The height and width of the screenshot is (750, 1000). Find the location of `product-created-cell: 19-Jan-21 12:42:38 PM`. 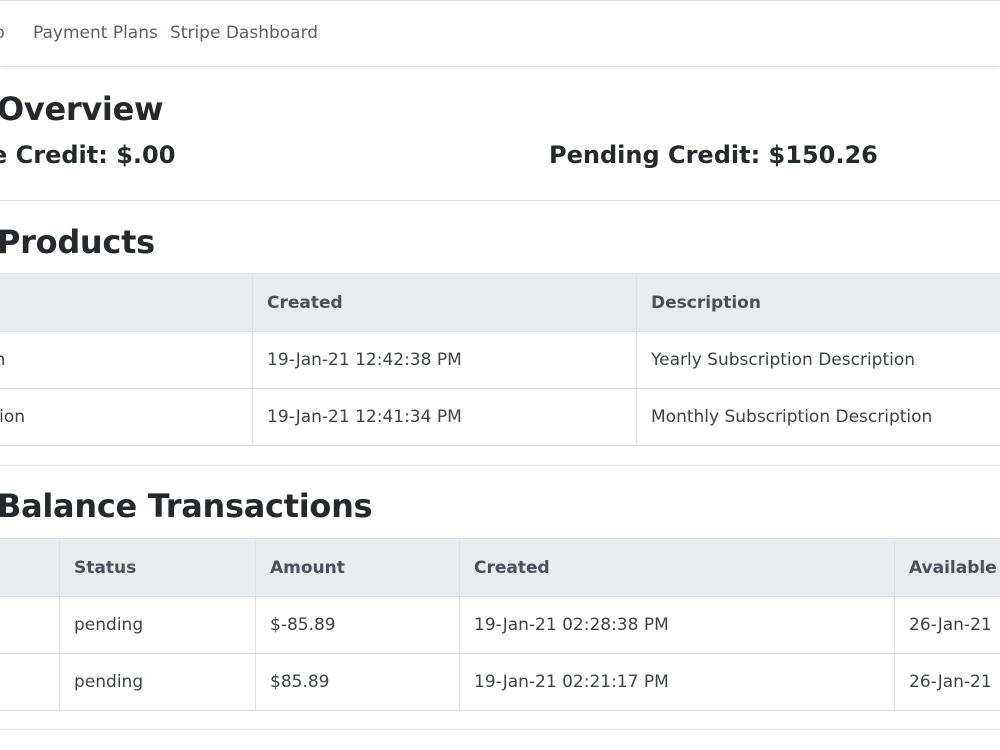

product-created-cell: 19-Jan-21 12:42:38 PM is located at coordinates (444, 360).